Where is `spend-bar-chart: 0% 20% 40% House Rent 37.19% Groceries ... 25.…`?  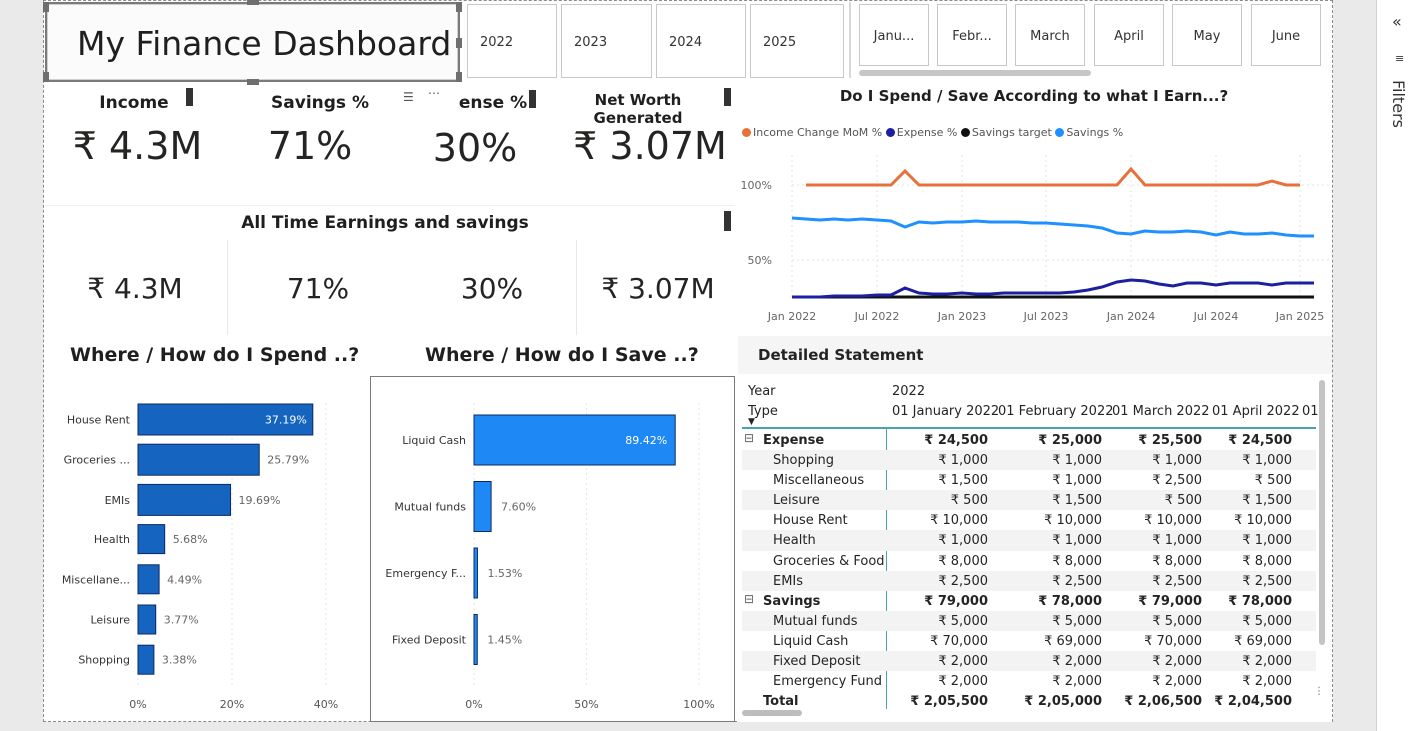
spend-bar-chart: 0% 20% 40% House Rent 37.19% Groceries ... 25.… is located at coordinates (206, 557).